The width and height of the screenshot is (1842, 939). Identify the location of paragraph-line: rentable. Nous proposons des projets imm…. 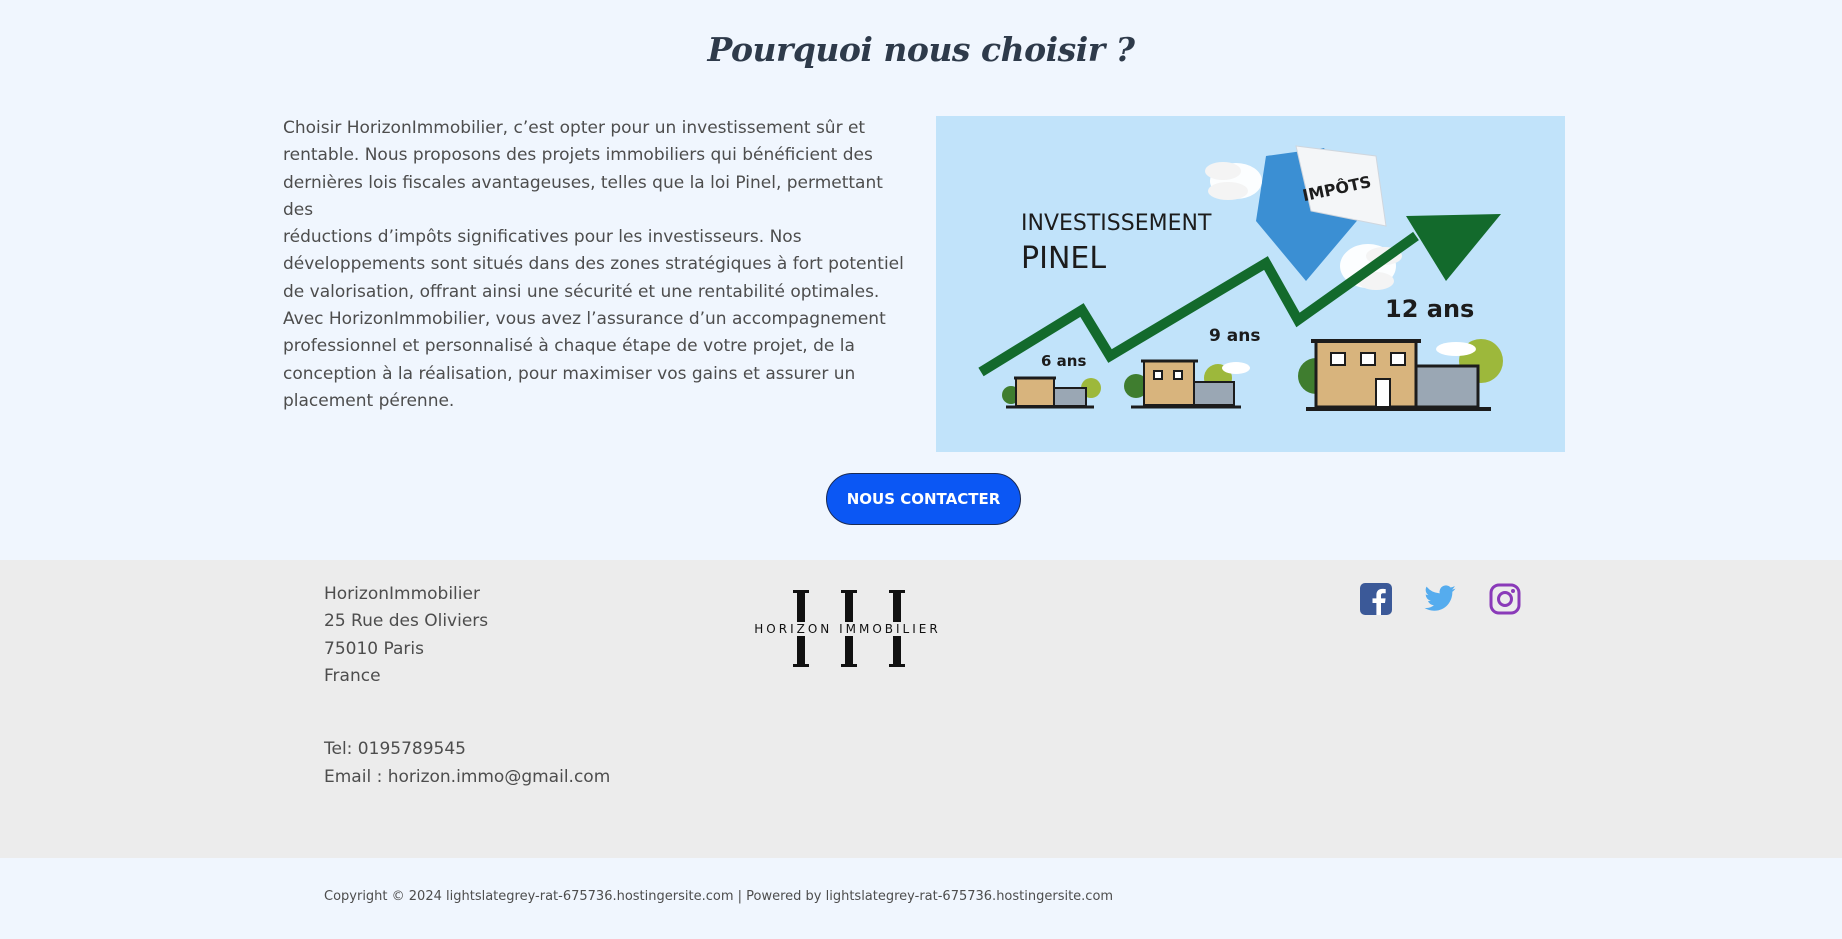
(578, 155).